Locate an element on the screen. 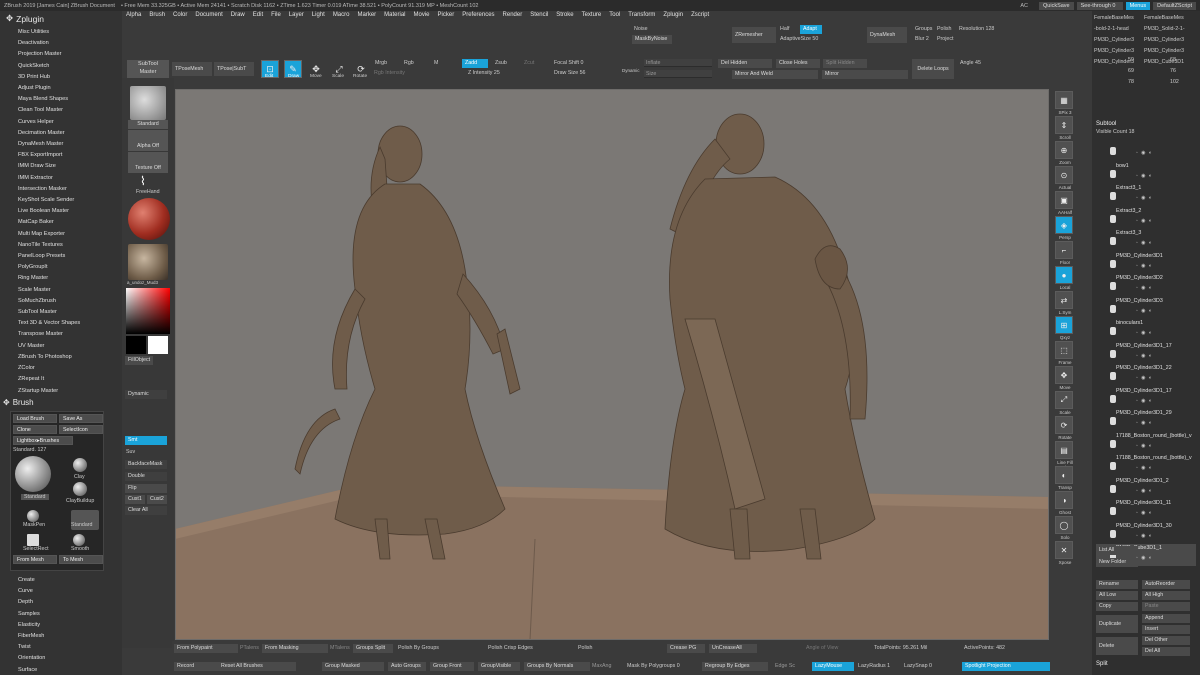 The image size is (1200, 675). tray-icon-3: ⊙ is located at coordinates (1064, 175).